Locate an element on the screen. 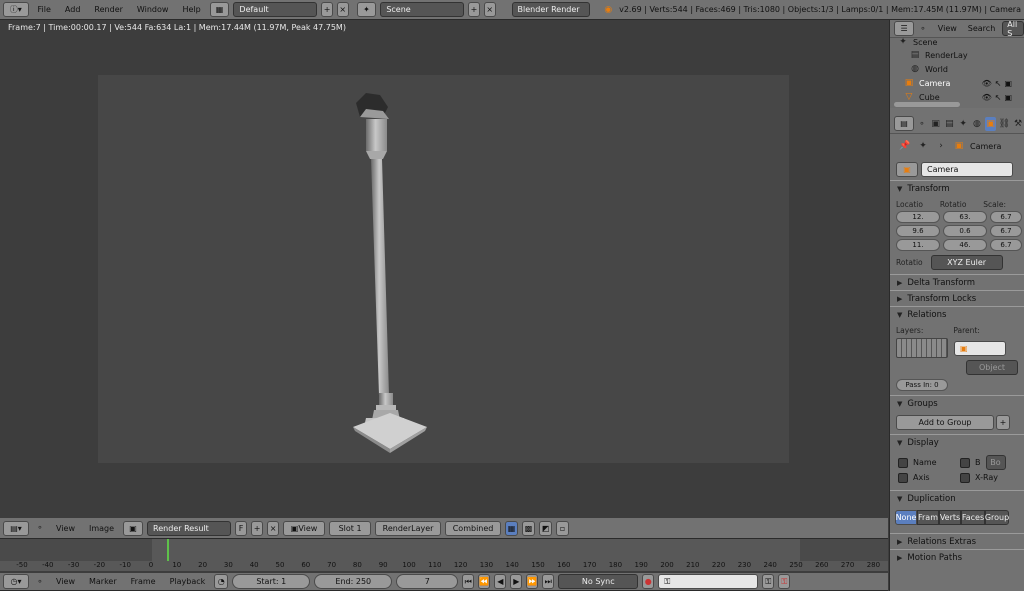  select-cursor-icon: ↖ is located at coordinates (998, 97).